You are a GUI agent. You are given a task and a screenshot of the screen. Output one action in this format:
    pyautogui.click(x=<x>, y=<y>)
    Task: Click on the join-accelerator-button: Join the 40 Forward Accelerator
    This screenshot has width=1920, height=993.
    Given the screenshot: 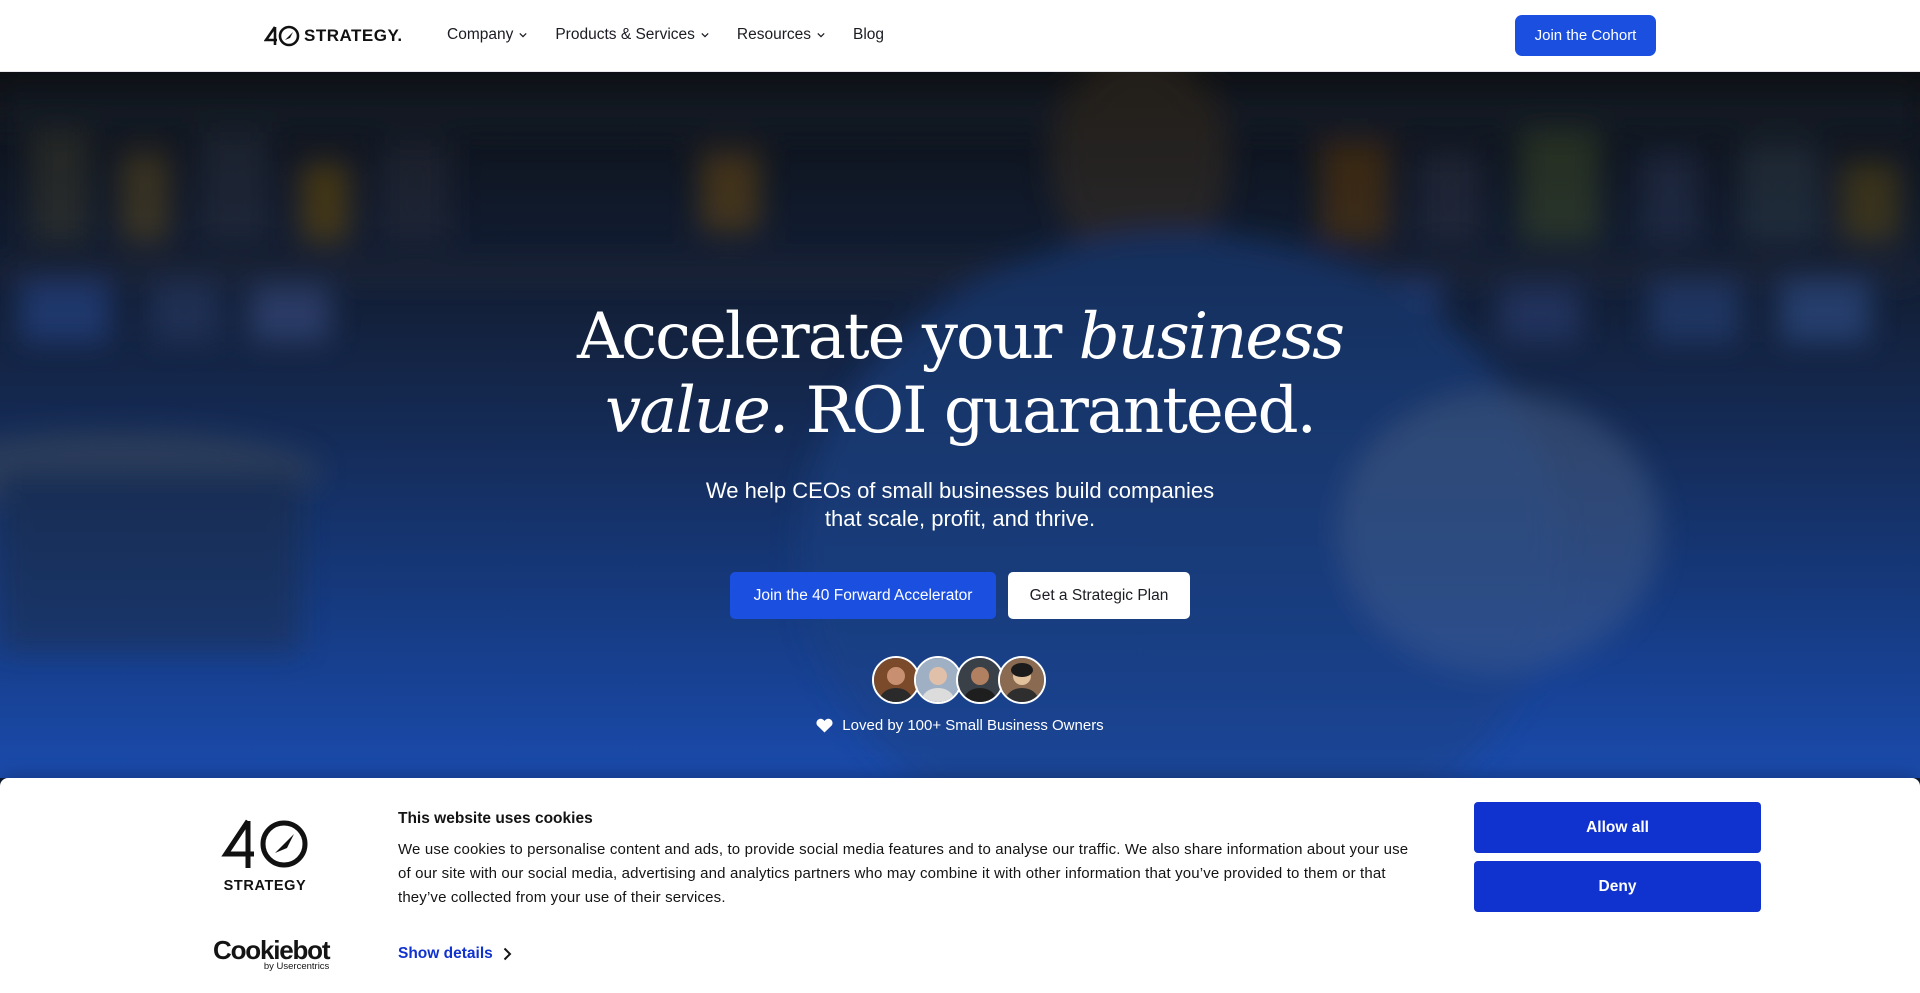 What is the action you would take?
    pyautogui.click(x=863, y=595)
    